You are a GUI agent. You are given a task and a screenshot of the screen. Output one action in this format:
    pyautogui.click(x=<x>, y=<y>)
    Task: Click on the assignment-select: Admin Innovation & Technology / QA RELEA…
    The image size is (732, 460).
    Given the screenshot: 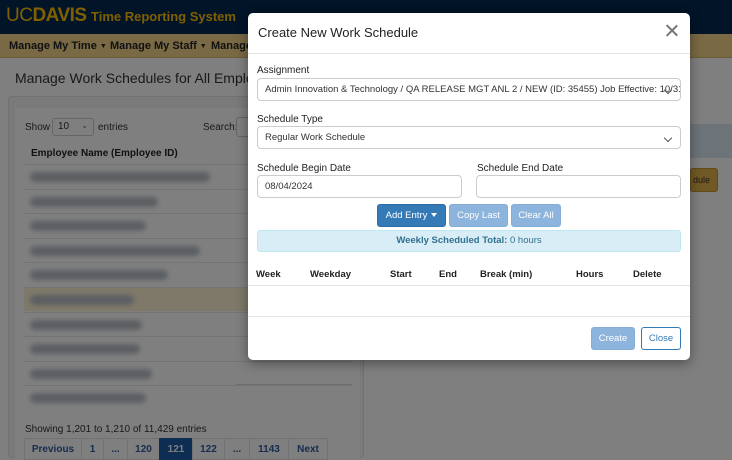 What is the action you would take?
    pyautogui.click(x=469, y=89)
    